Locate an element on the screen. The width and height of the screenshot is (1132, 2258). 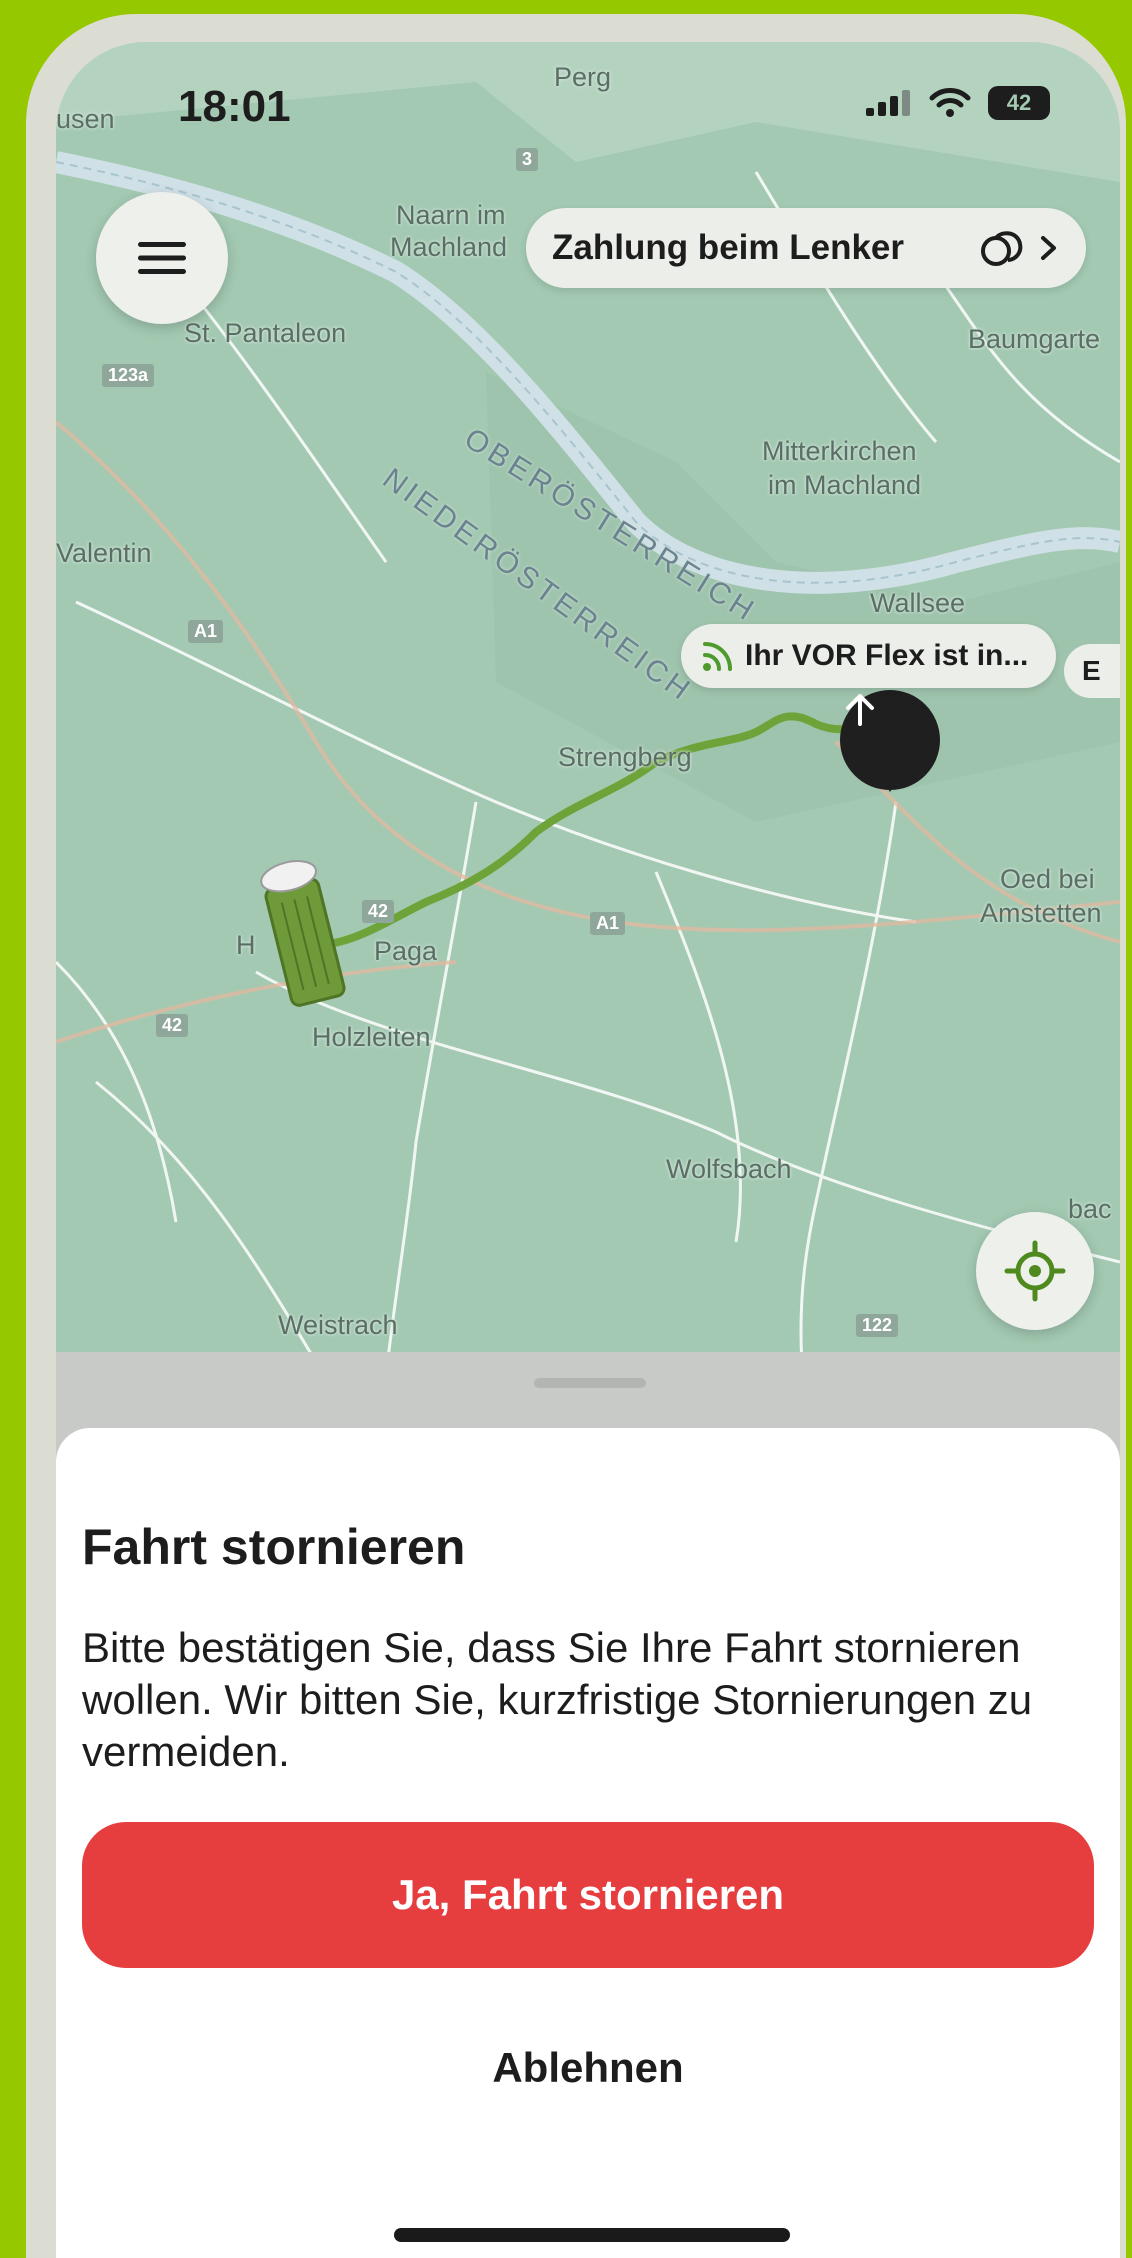
map-place-label: H is located at coordinates (246, 945).